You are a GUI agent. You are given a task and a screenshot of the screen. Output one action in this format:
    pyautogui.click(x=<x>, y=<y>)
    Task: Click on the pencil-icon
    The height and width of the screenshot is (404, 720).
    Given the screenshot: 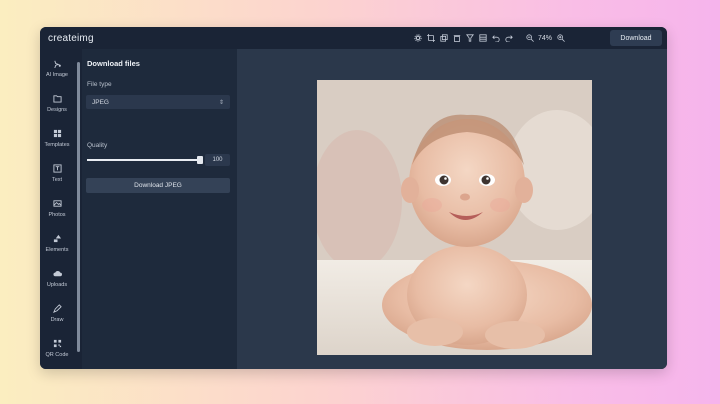 What is the action you would take?
    pyautogui.click(x=57, y=309)
    